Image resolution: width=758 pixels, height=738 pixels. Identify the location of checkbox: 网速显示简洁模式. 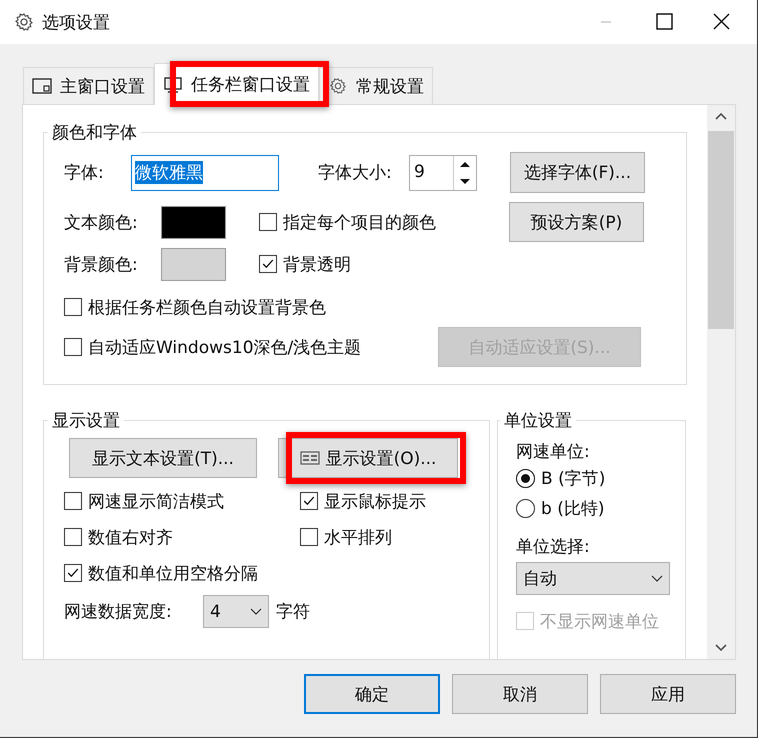
(182, 501).